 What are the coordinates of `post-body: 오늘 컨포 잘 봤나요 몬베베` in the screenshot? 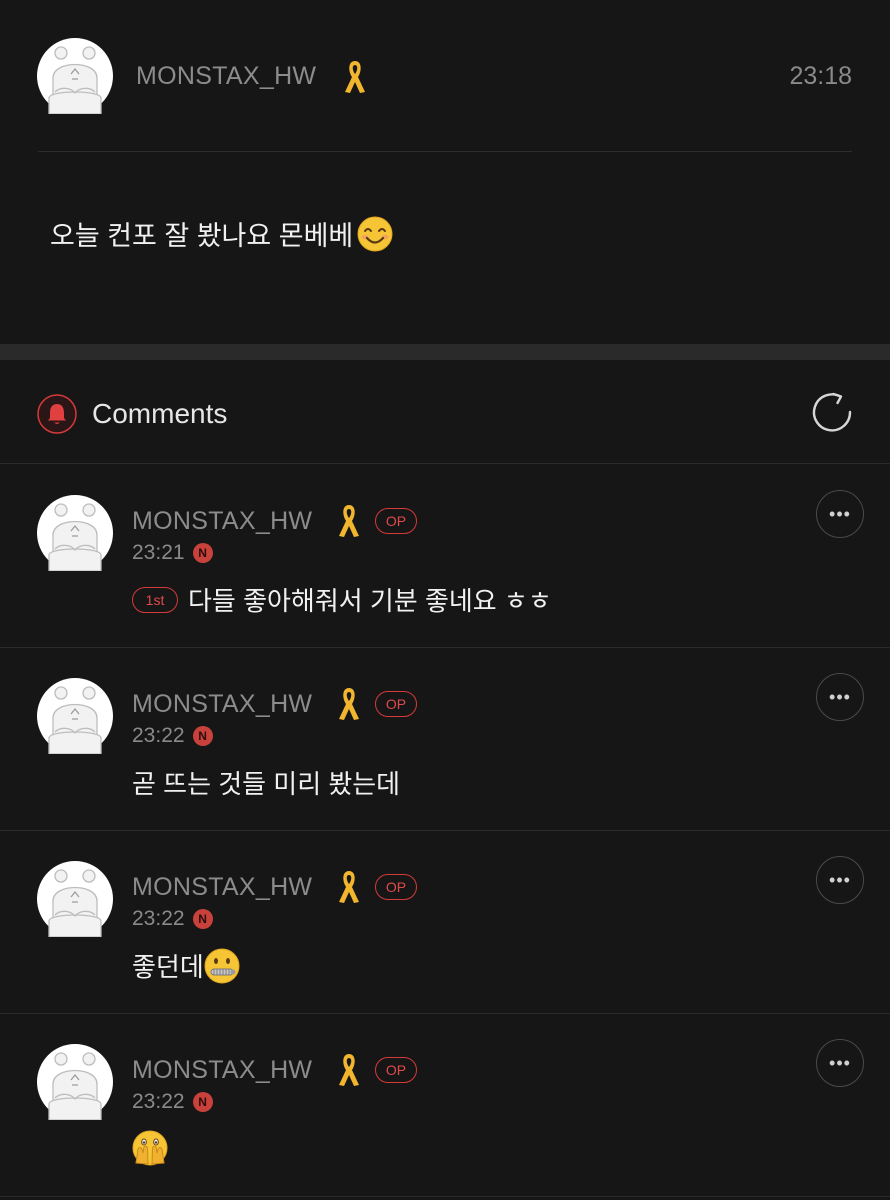 It's located at (221, 233).